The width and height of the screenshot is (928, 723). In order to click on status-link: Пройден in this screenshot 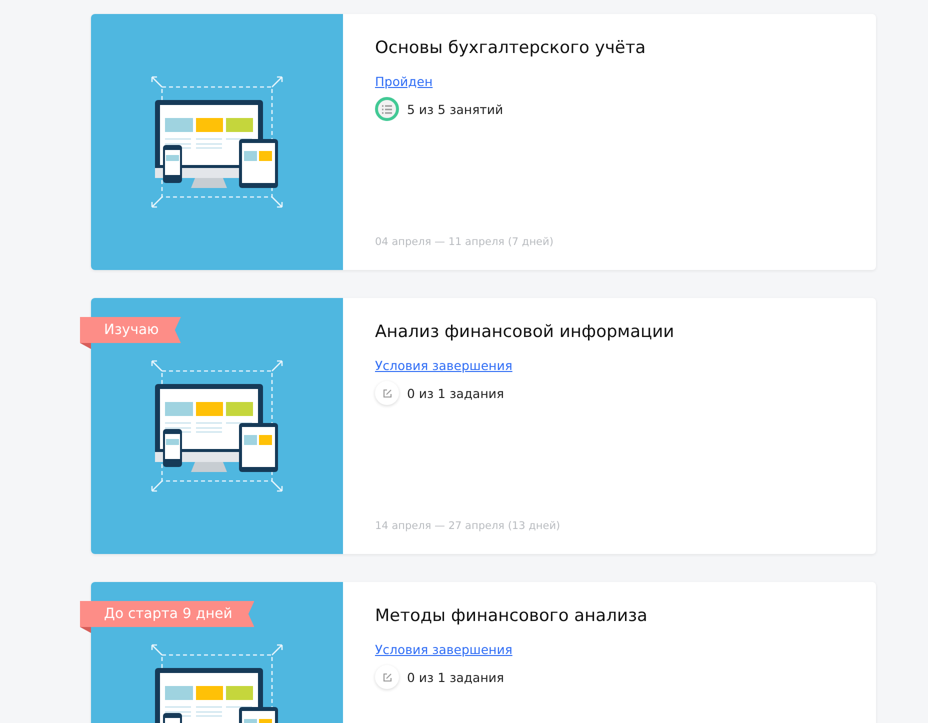, I will do `click(404, 81)`.